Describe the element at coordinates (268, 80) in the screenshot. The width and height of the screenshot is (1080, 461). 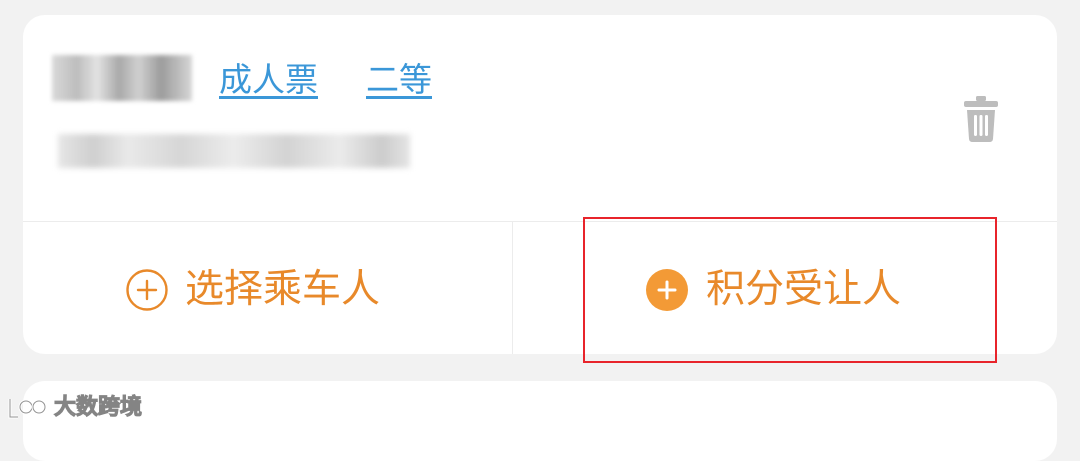
I see `ticket-type-link: 成人票` at that location.